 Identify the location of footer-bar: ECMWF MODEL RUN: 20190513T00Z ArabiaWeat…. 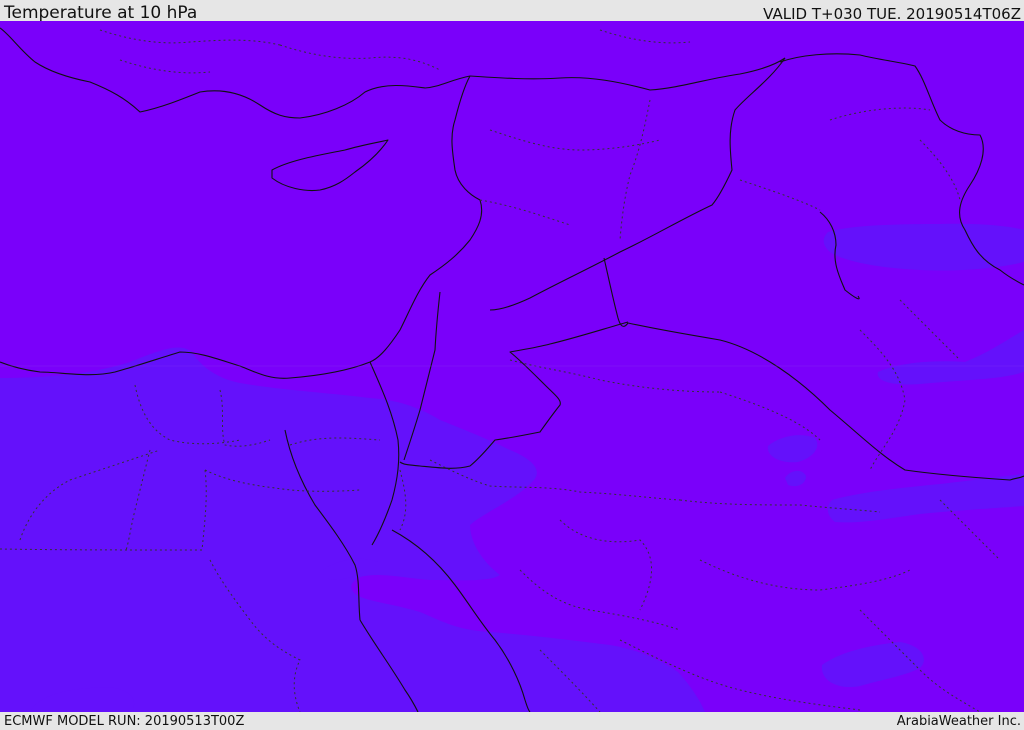
(512, 720).